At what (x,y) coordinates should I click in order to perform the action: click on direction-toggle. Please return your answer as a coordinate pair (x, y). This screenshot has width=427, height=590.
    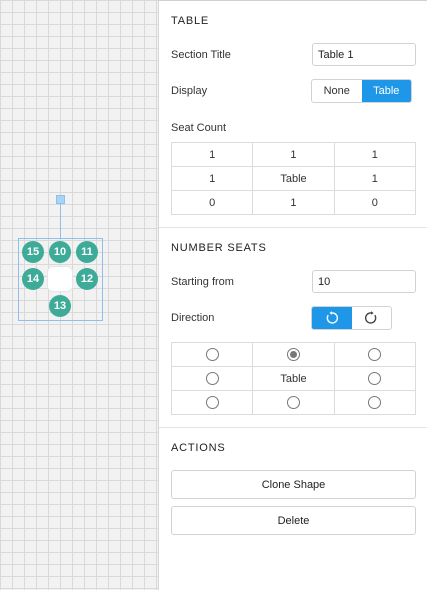
    Looking at the image, I should click on (351, 318).